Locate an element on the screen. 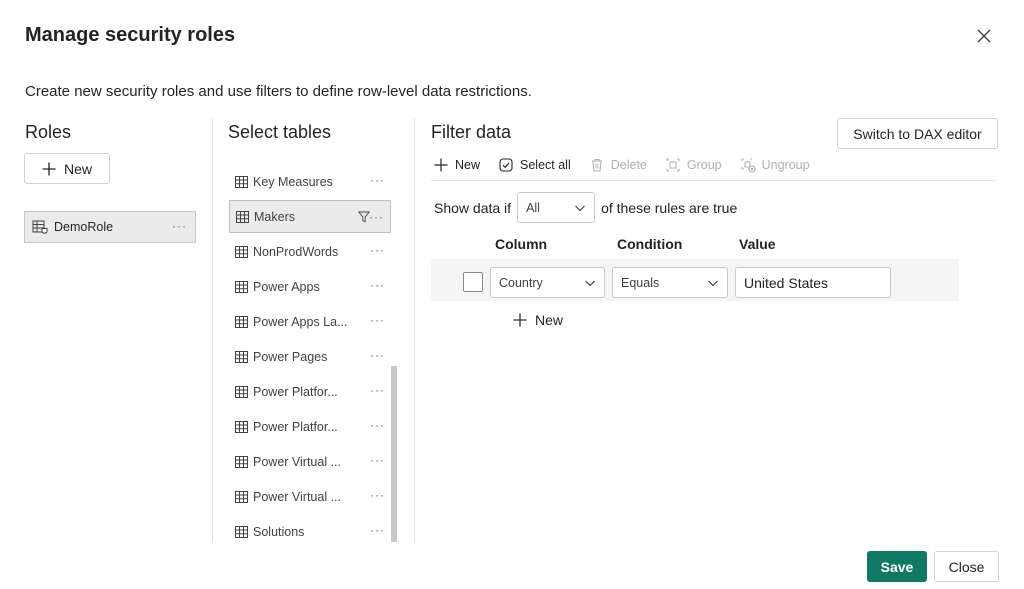 This screenshot has height=589, width=1024. table-item: Key Measures ··· is located at coordinates (310, 181).